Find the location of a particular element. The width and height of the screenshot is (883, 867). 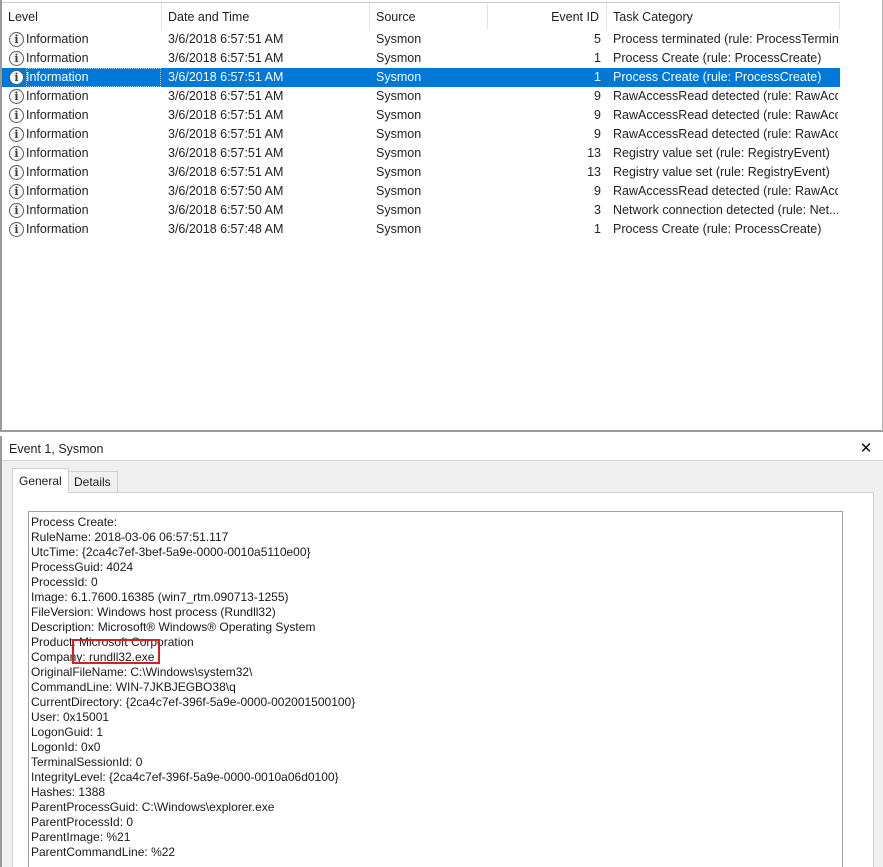

description-line: Company: rundll32.exe is located at coordinates (93, 657).